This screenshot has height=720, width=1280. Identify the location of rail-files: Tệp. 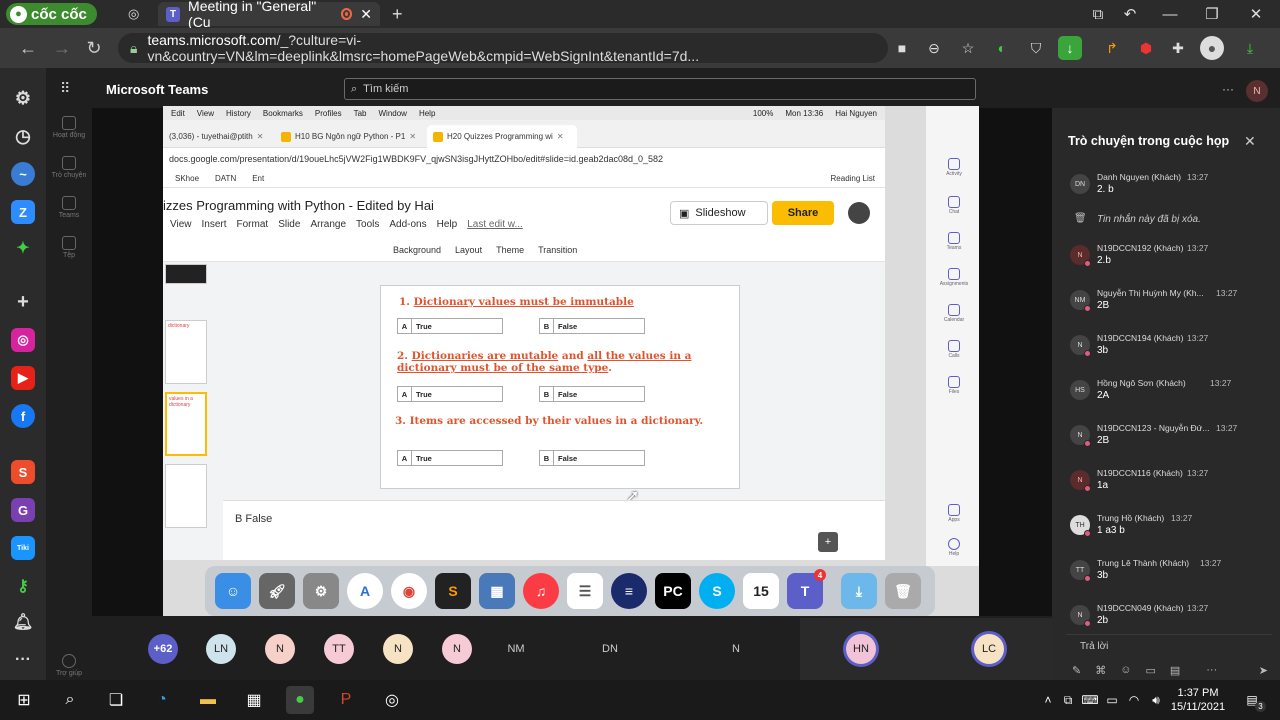
(69, 247).